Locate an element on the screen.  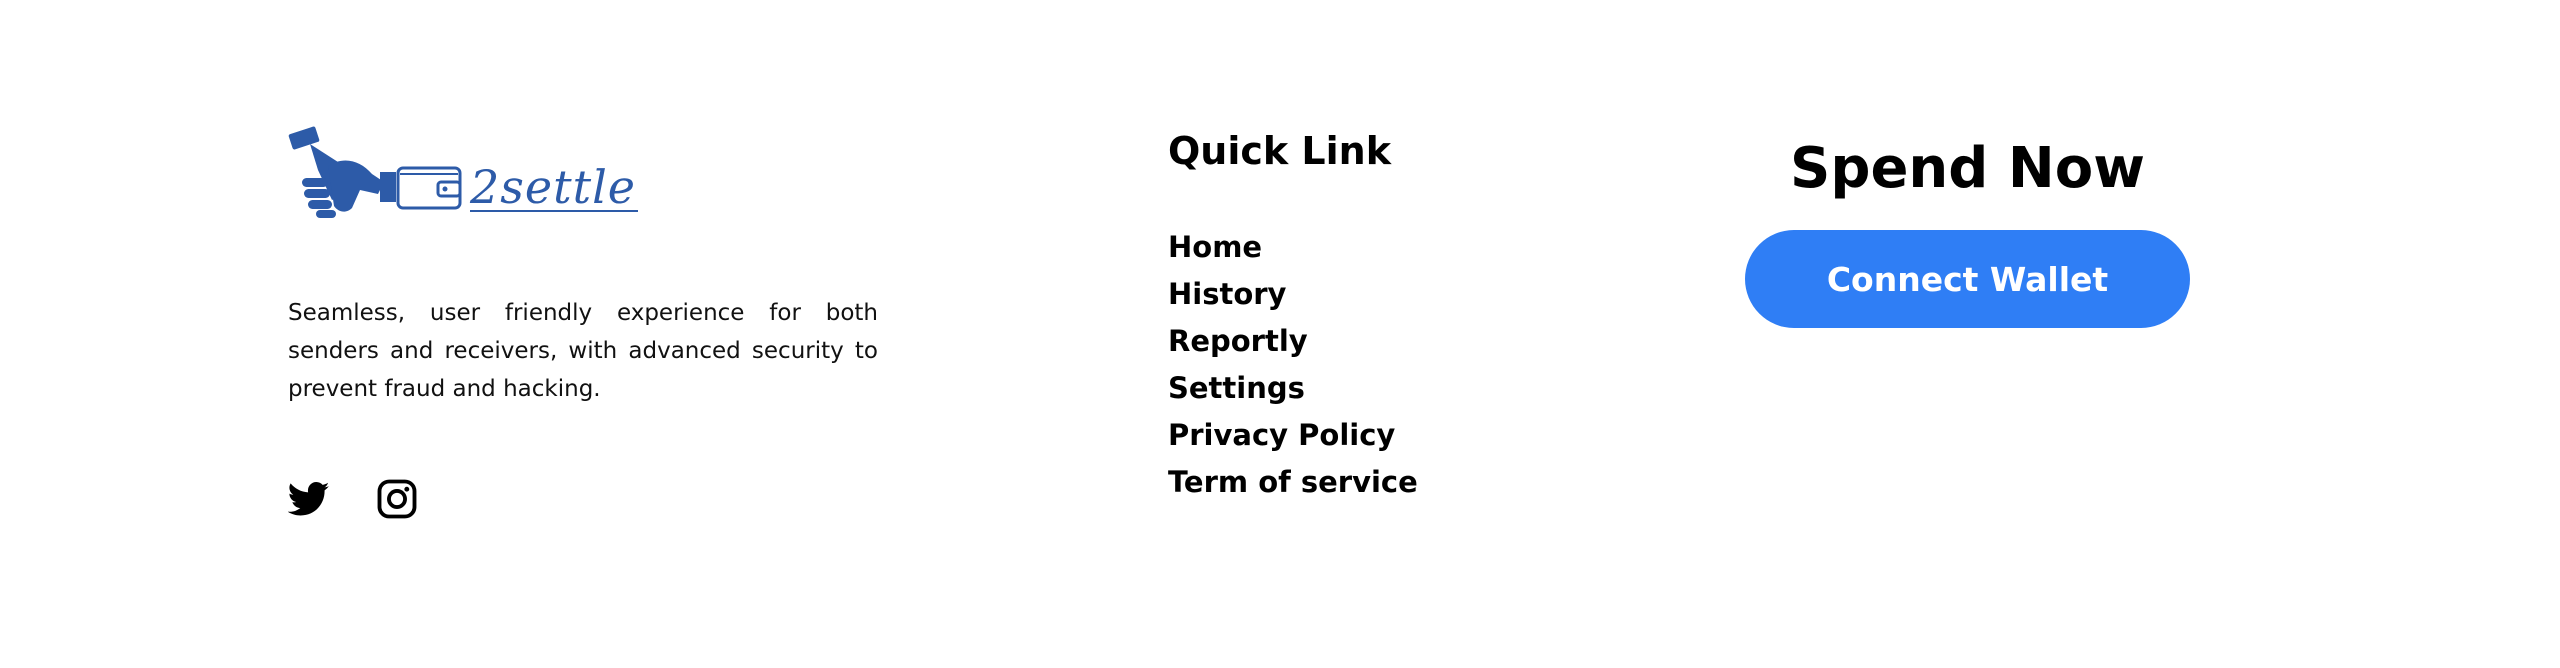
footer-link-term-of-service: Term of service is located at coordinates (1293, 482).